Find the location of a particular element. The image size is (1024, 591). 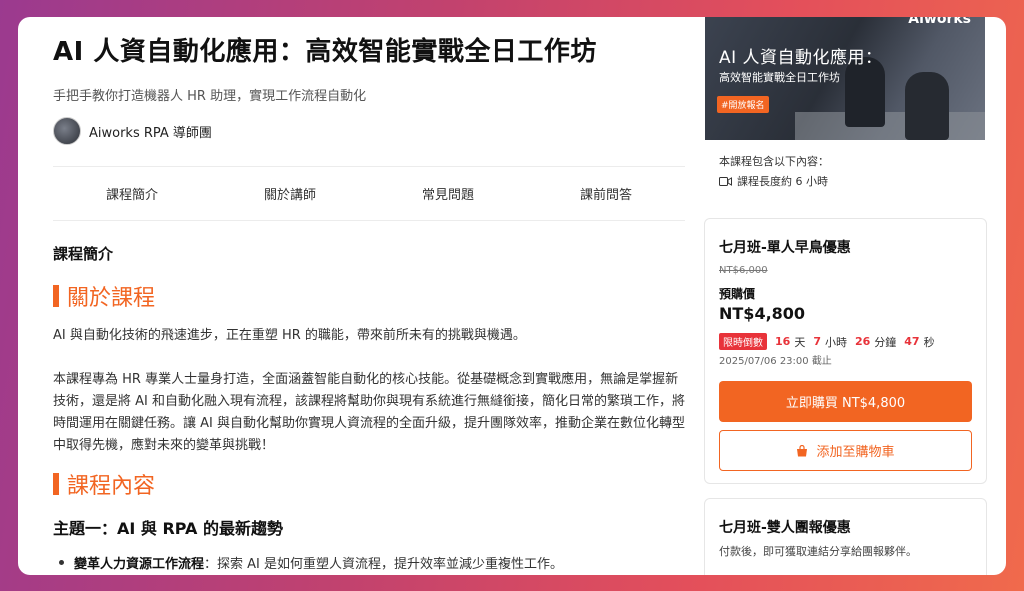

buy-now-button: 立即購買 NT$4,800 is located at coordinates (845, 401).